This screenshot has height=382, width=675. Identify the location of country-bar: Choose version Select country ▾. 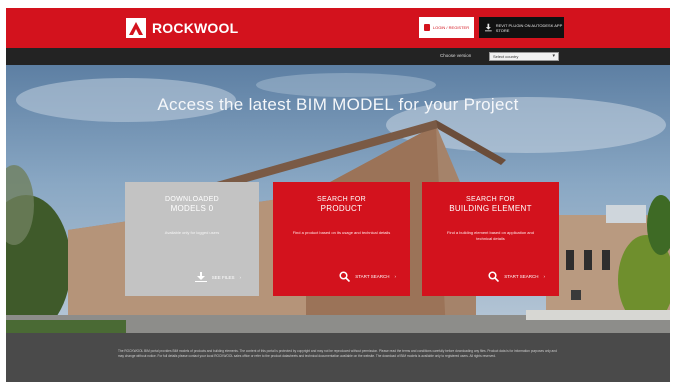
(338, 56).